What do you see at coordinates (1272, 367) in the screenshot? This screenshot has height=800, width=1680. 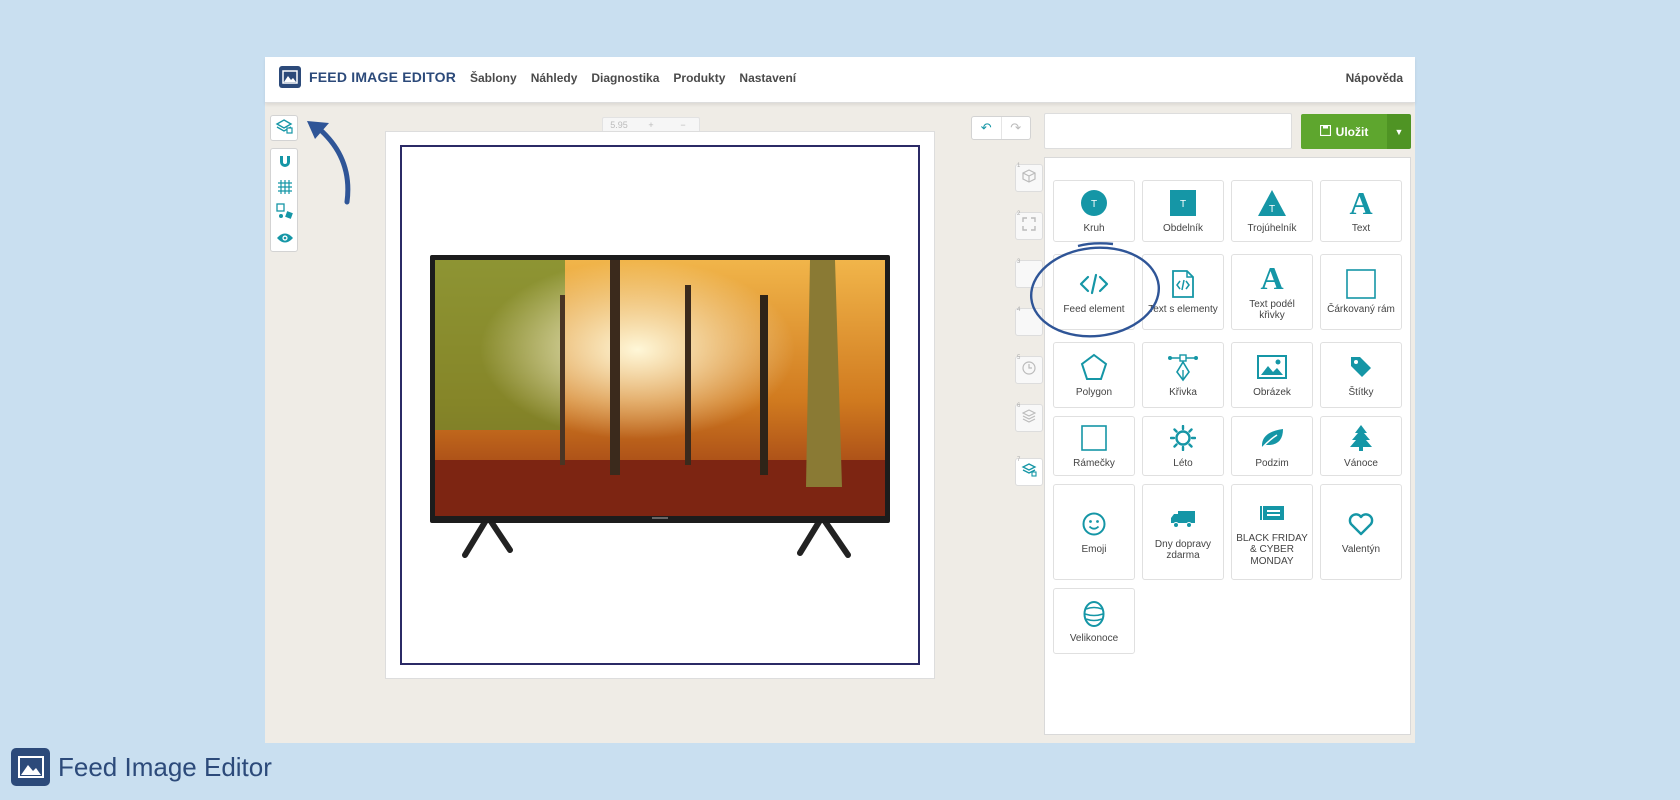 I see `image-icon` at bounding box center [1272, 367].